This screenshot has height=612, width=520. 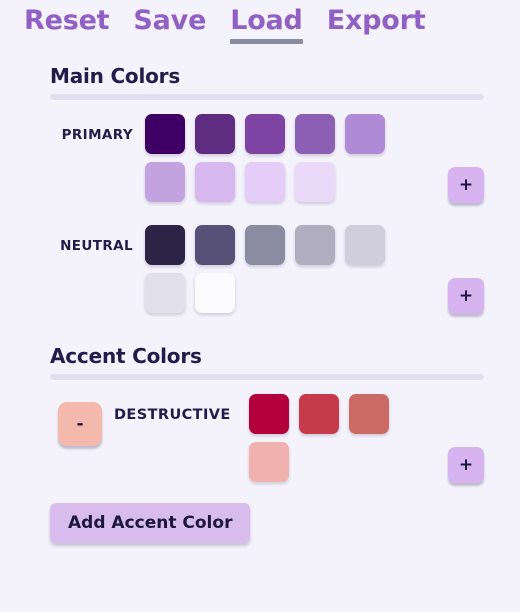 I want to click on add-primary-shade-button: +, so click(x=466, y=185).